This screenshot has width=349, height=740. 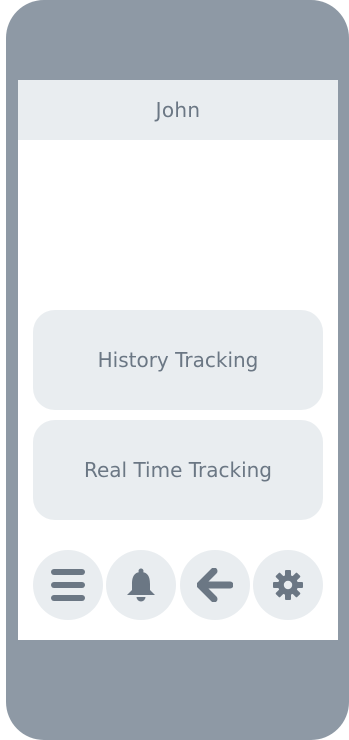 What do you see at coordinates (178, 585) in the screenshot?
I see `bottom-nav` at bounding box center [178, 585].